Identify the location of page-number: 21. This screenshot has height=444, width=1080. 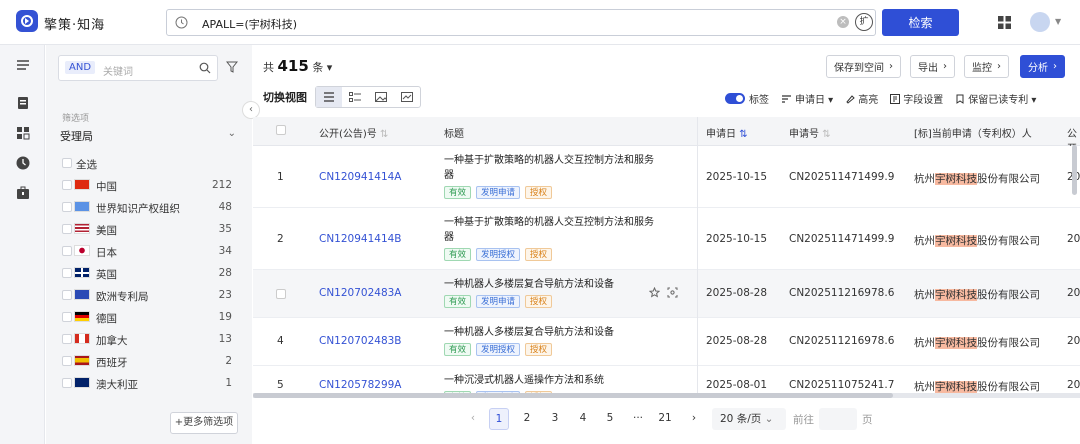
(665, 418).